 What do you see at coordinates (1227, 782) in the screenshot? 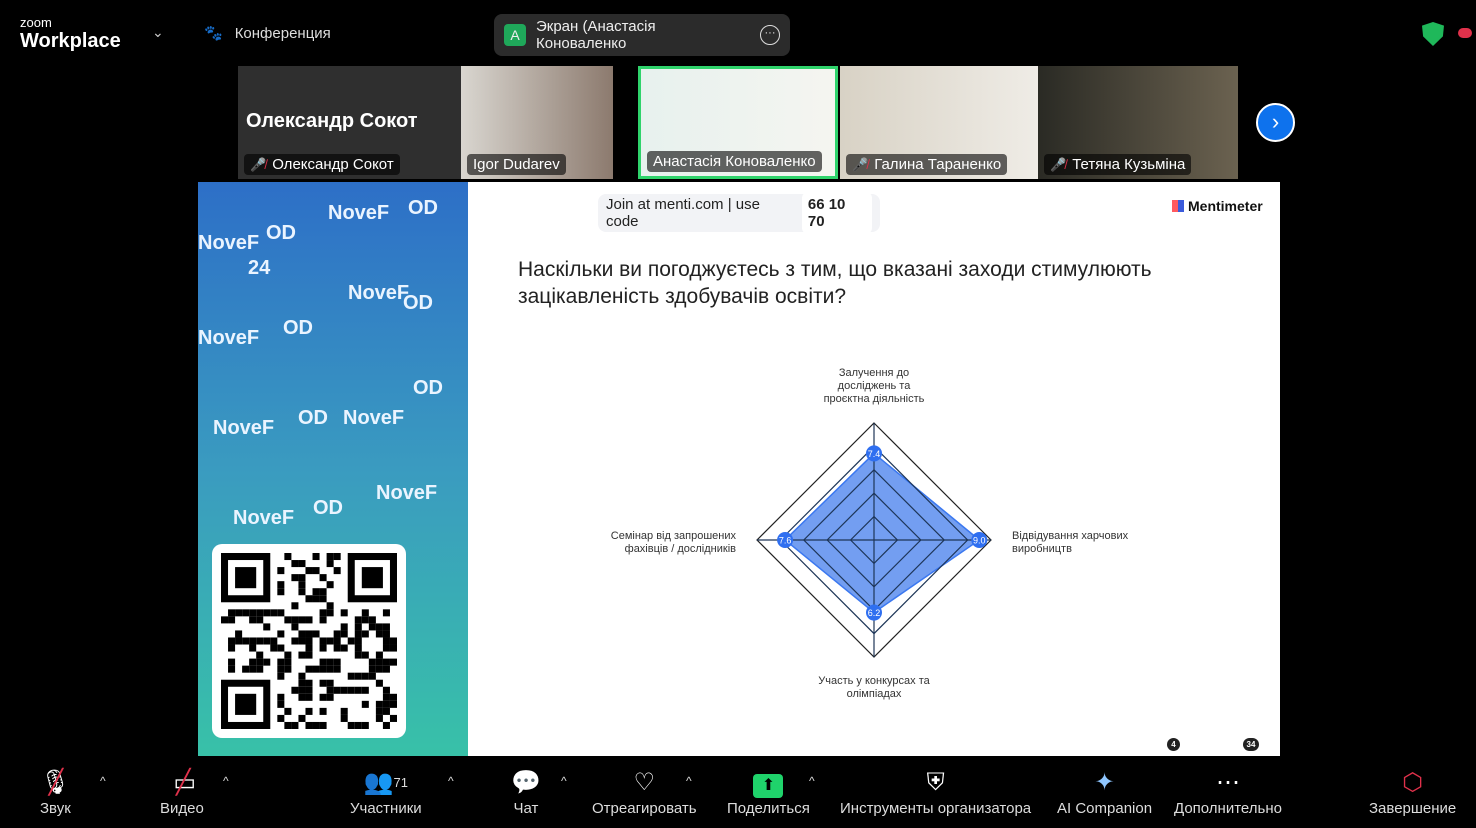
I see `more-dots-icon: ⋯` at bounding box center [1227, 782].